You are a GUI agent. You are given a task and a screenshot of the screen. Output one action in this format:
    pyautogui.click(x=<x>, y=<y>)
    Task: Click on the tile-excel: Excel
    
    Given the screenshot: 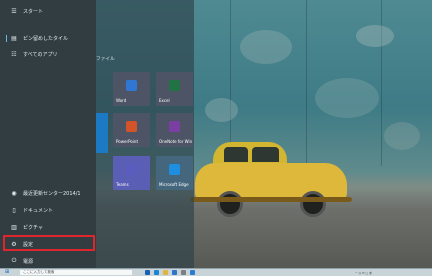 What is the action you would take?
    pyautogui.click(x=174, y=89)
    